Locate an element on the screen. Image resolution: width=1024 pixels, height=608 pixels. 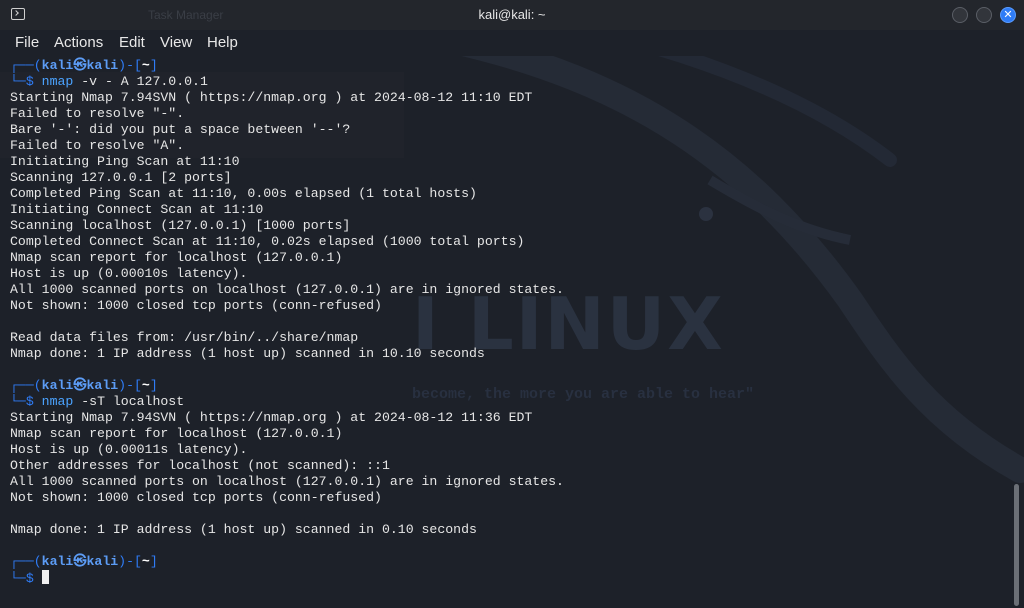
close-button: ✕ is located at coordinates (1008, 15).